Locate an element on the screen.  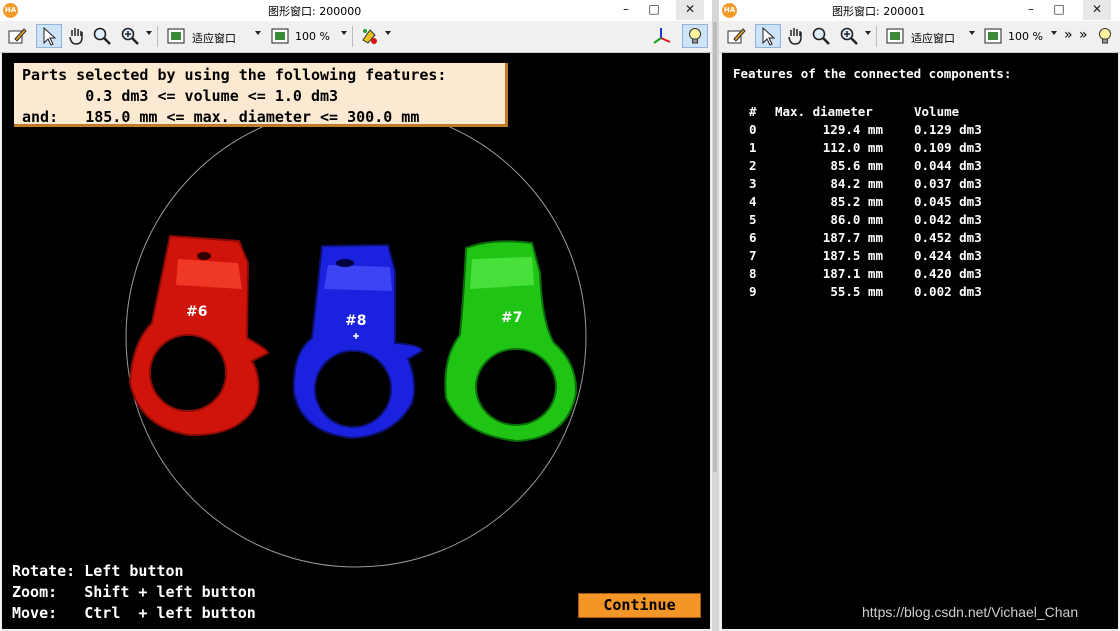
row-volume: 0.042 dm3 is located at coordinates (948, 219).